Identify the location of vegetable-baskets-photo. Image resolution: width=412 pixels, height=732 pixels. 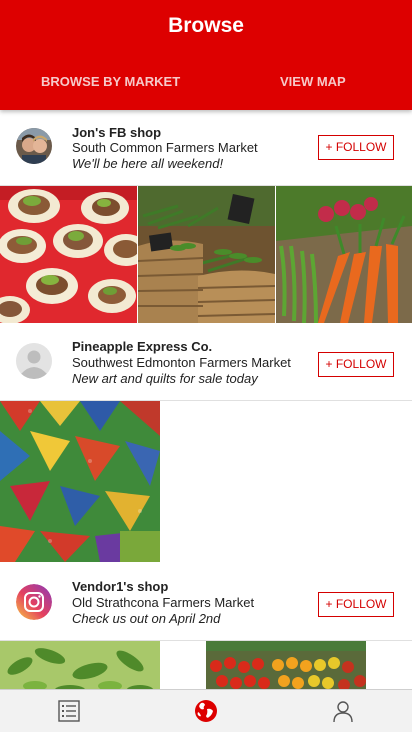
(206, 254).